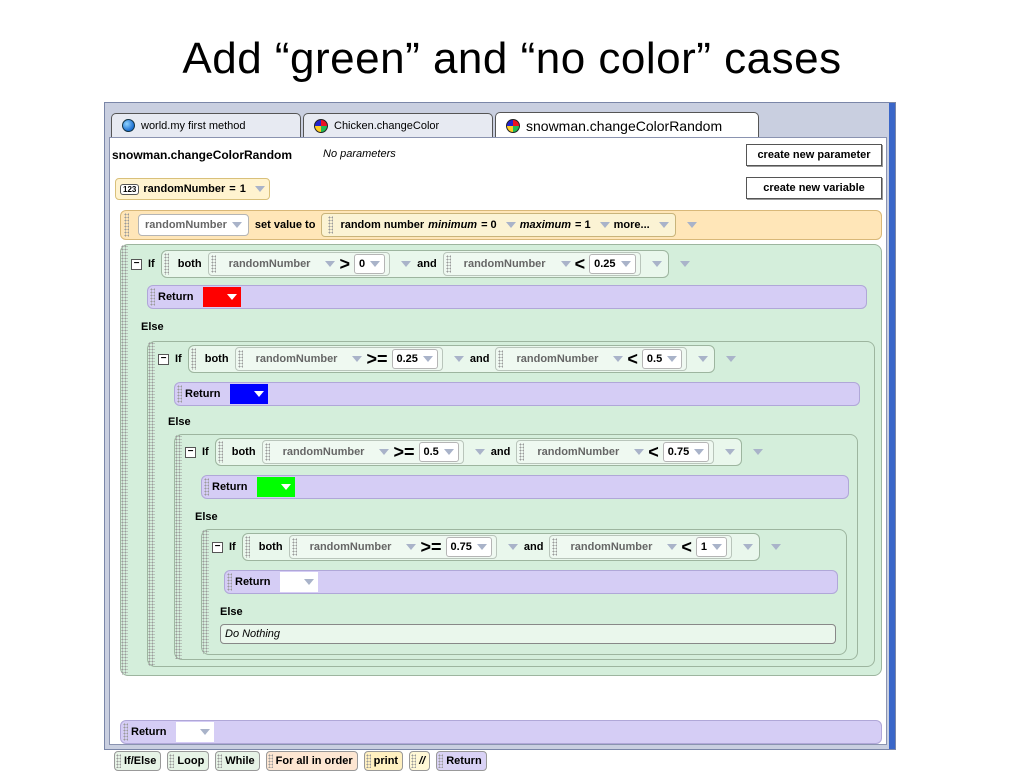  I want to click on comparison-right: randomNumber < 0.5, so click(591, 359).